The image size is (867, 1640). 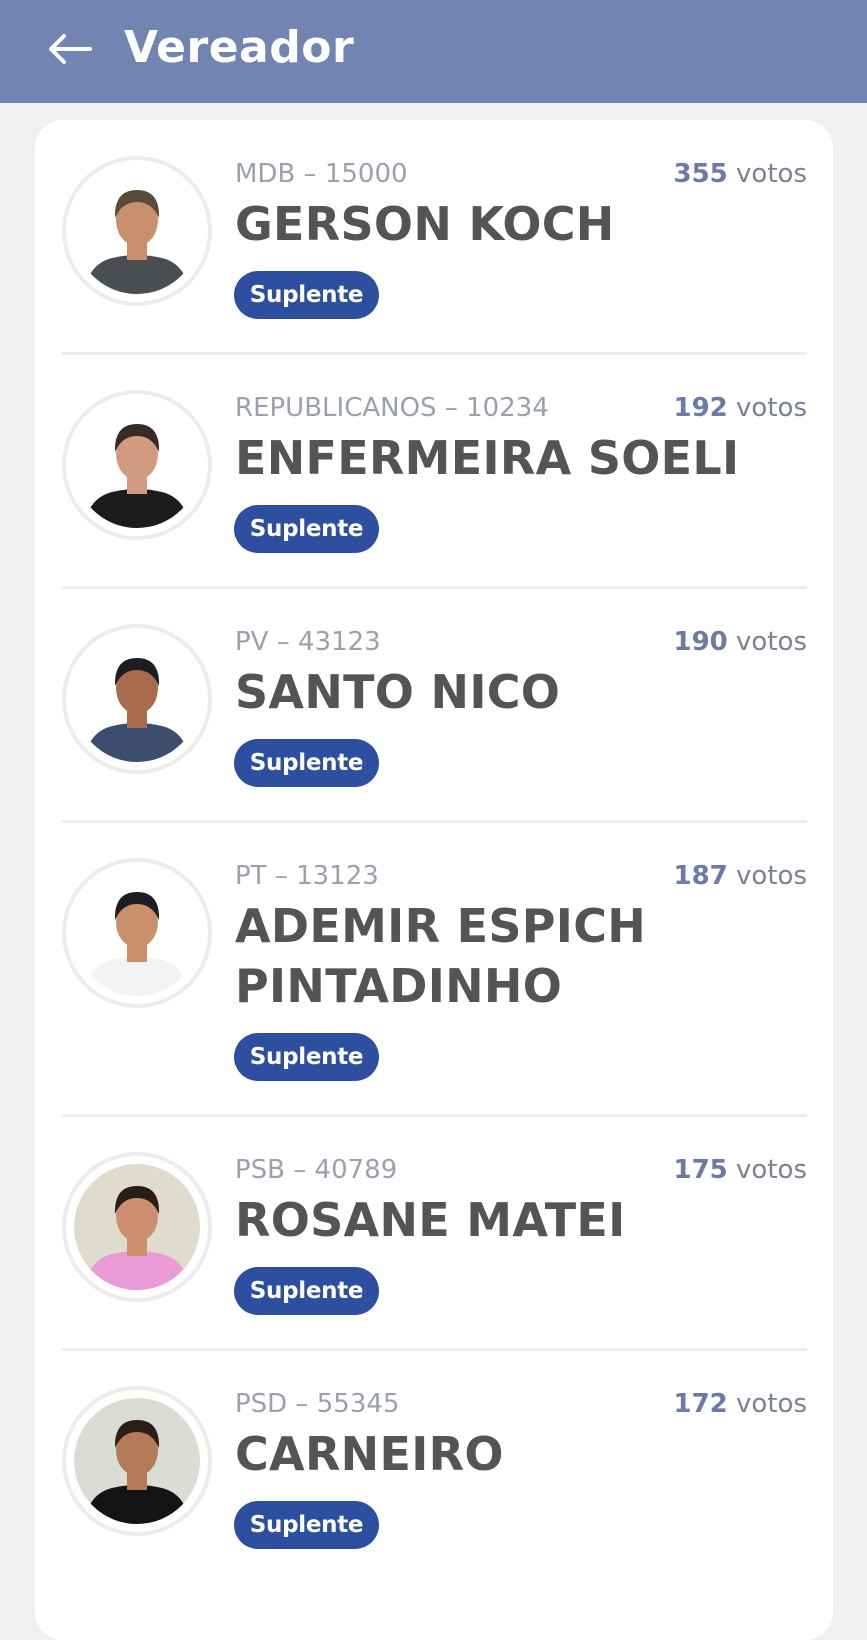 What do you see at coordinates (307, 876) in the screenshot?
I see `party-number: PT – 13123` at bounding box center [307, 876].